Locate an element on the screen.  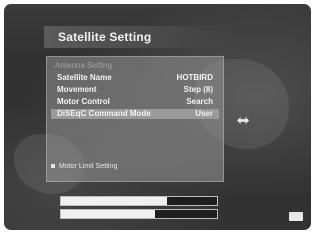
signal-level-bar is located at coordinates (139, 201).